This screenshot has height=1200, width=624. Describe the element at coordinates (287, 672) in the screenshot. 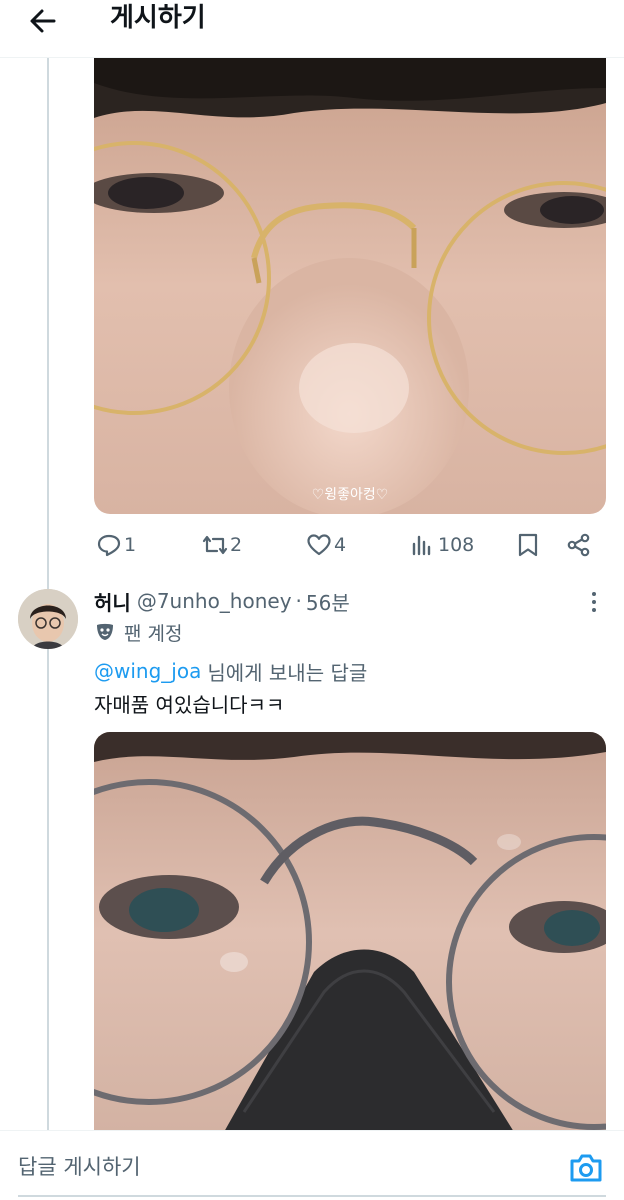

I see `replying-to-suffix: 님에게 보내는 답글` at that location.